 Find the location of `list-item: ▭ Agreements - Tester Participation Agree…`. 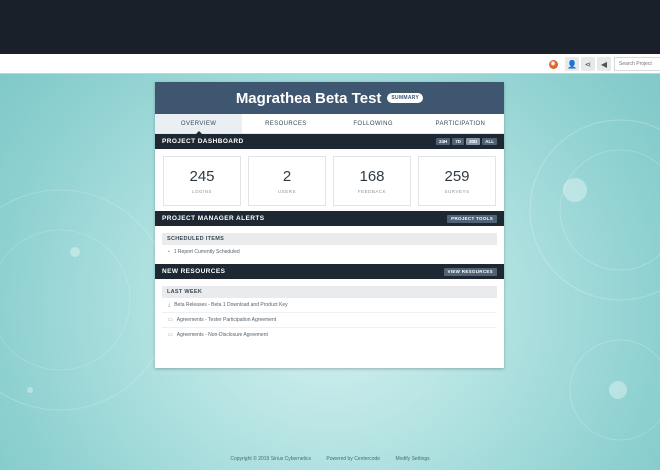

list-item: ▭ Agreements - Tester Participation Agree… is located at coordinates (329, 320).